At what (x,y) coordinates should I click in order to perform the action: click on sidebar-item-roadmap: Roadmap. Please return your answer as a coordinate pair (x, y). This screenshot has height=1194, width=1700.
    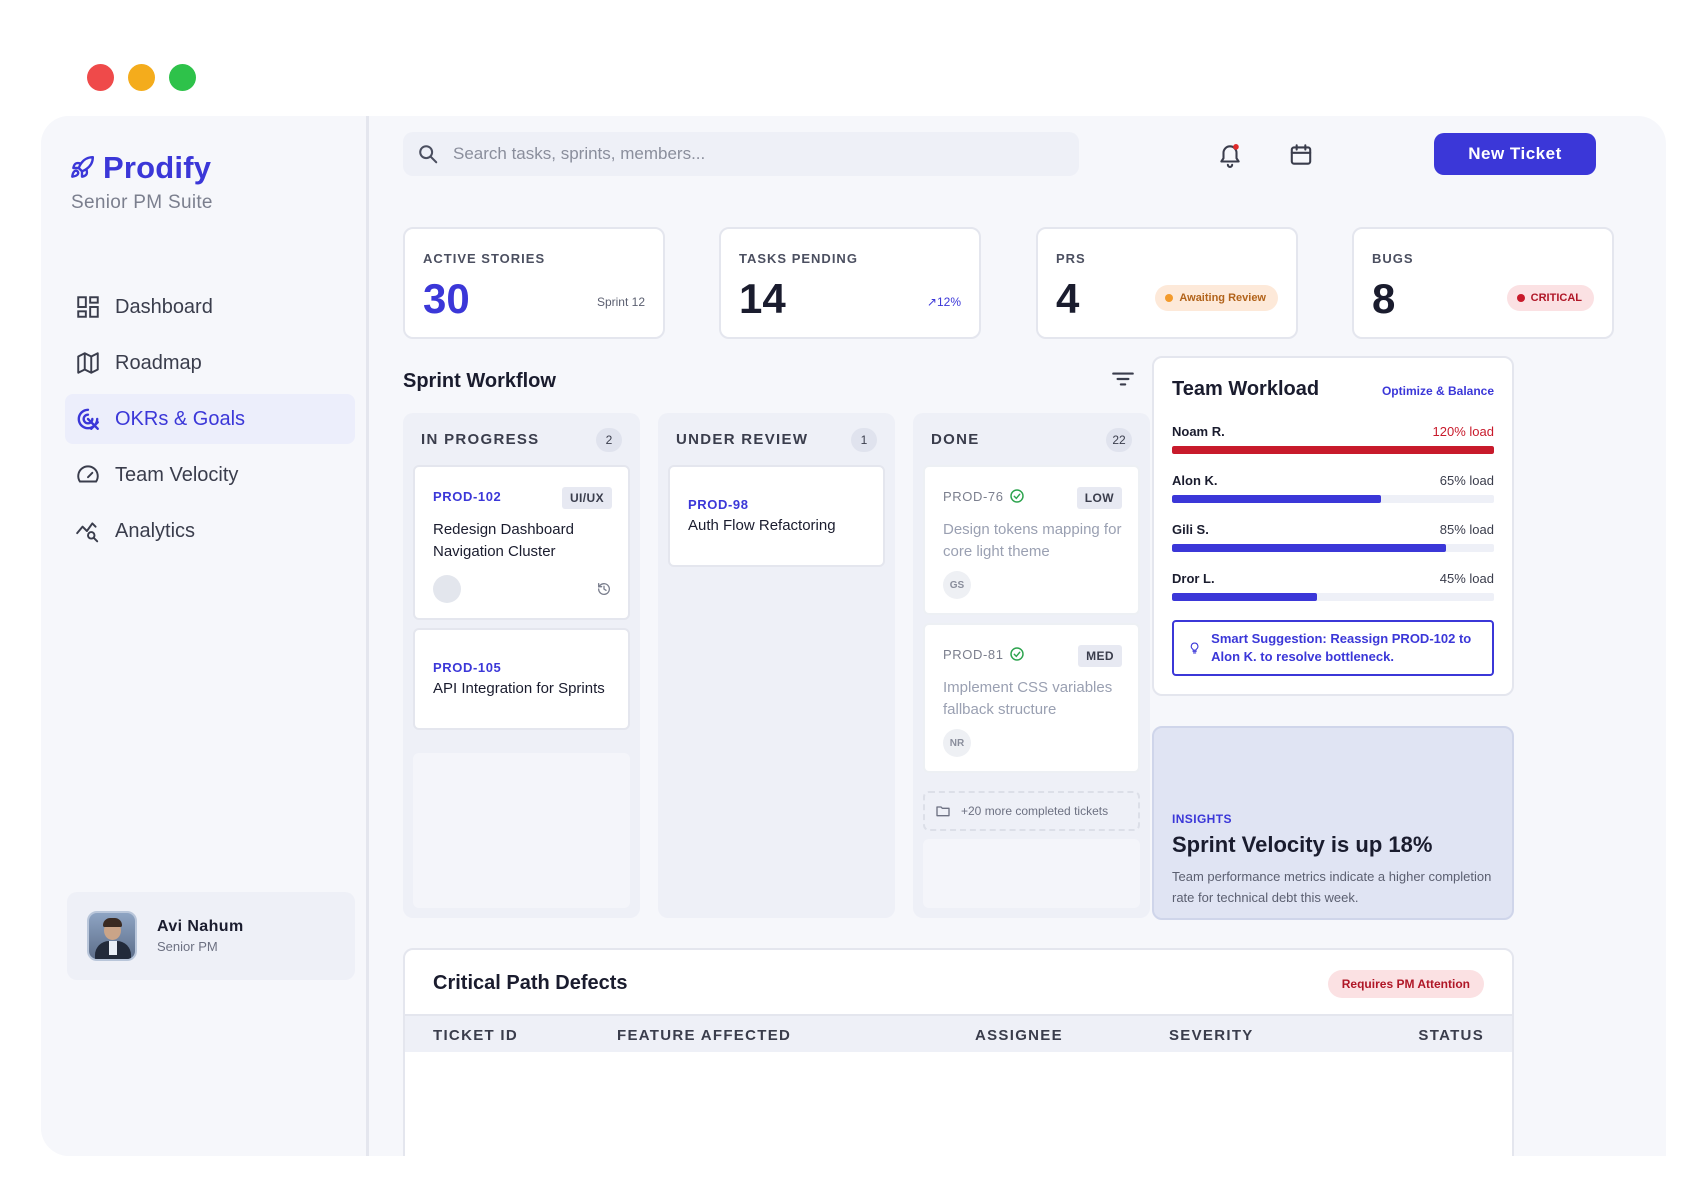
    Looking at the image, I should click on (210, 363).